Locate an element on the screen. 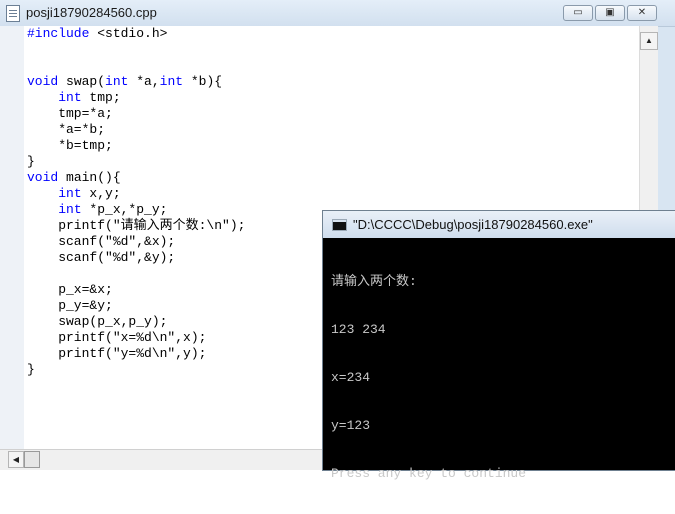 This screenshot has height=514, width=675. code-line: scanf("%d",&x); is located at coordinates (101, 241).